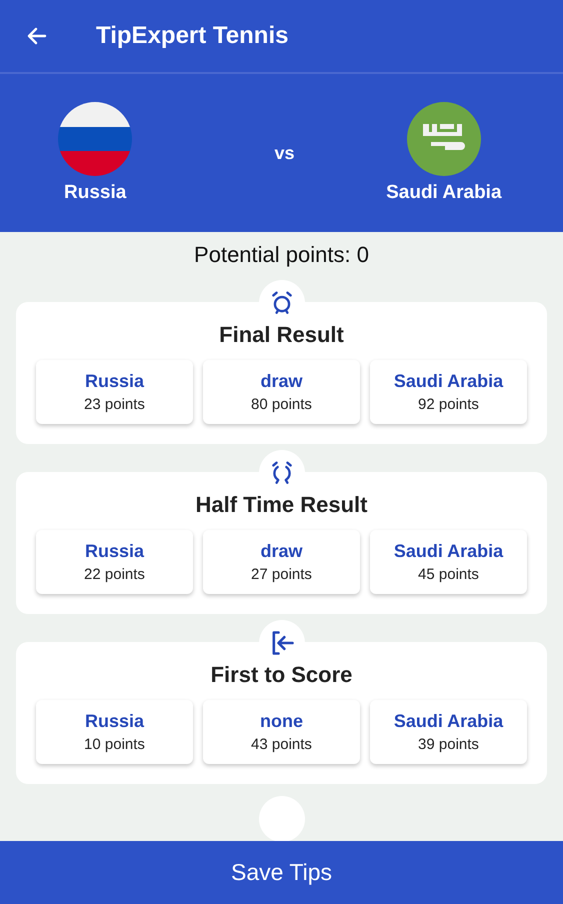 The height and width of the screenshot is (904, 563). I want to click on bet-title: Final Result, so click(281, 335).